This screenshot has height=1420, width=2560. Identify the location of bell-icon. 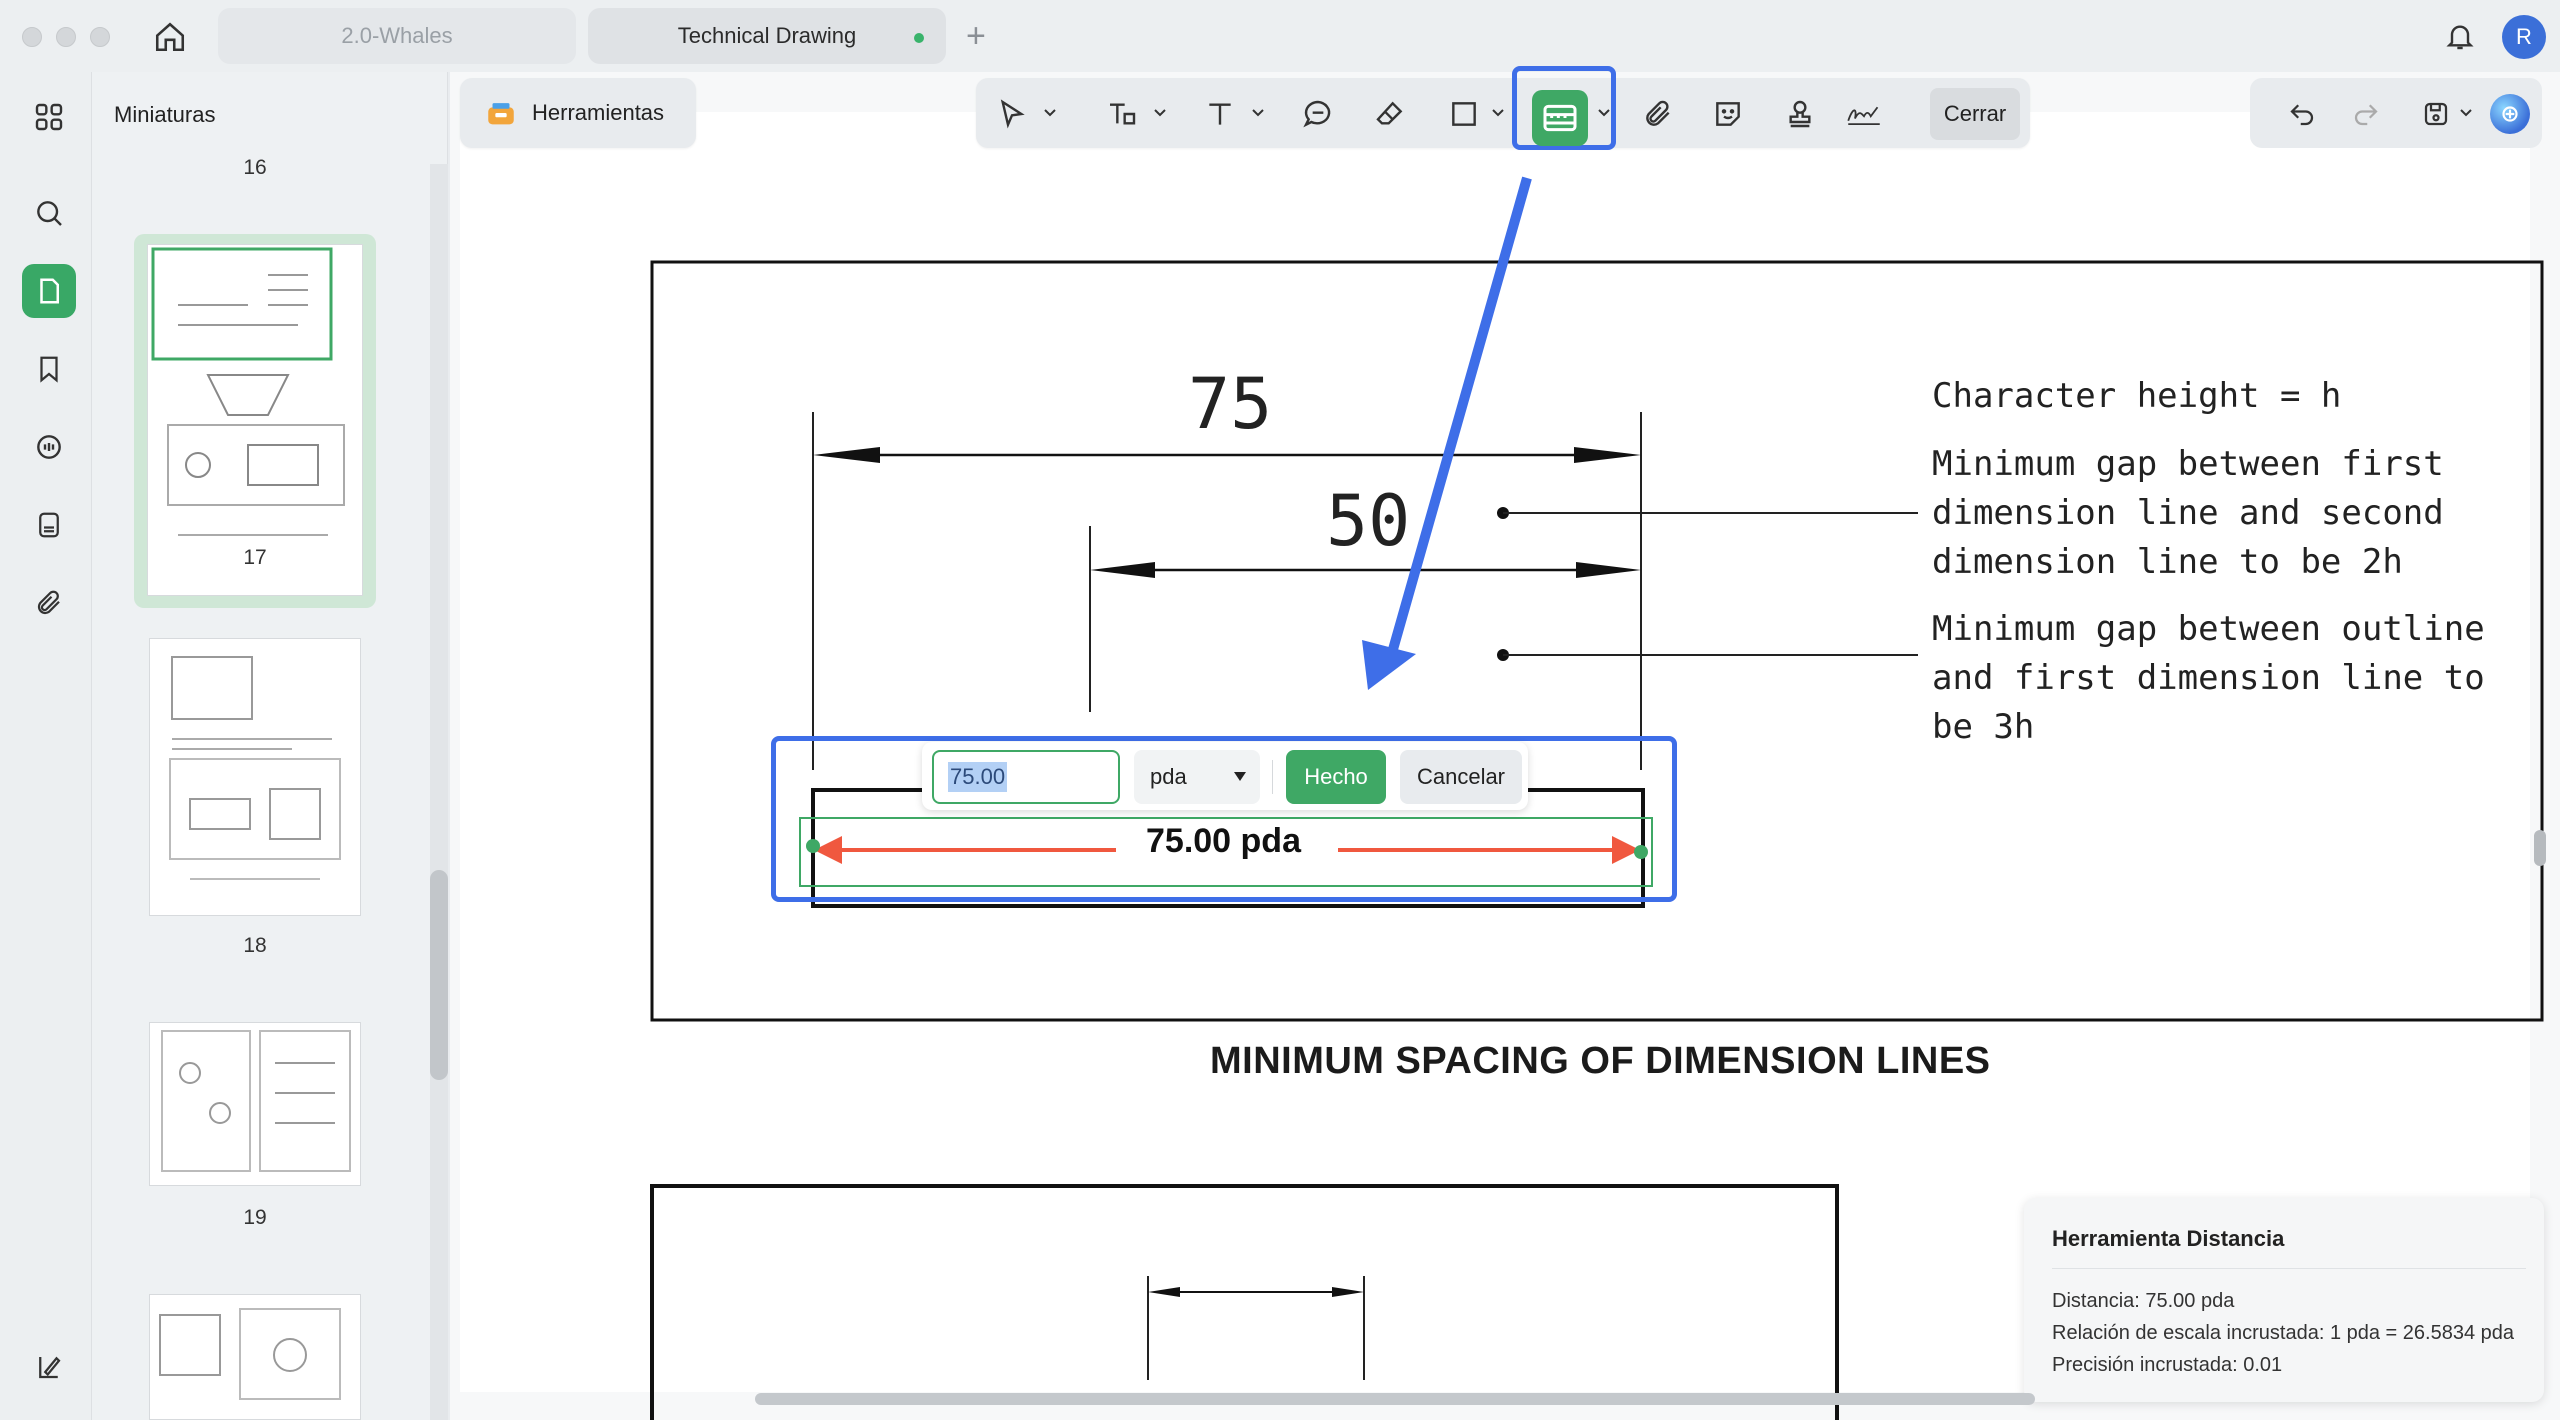
(2460, 37).